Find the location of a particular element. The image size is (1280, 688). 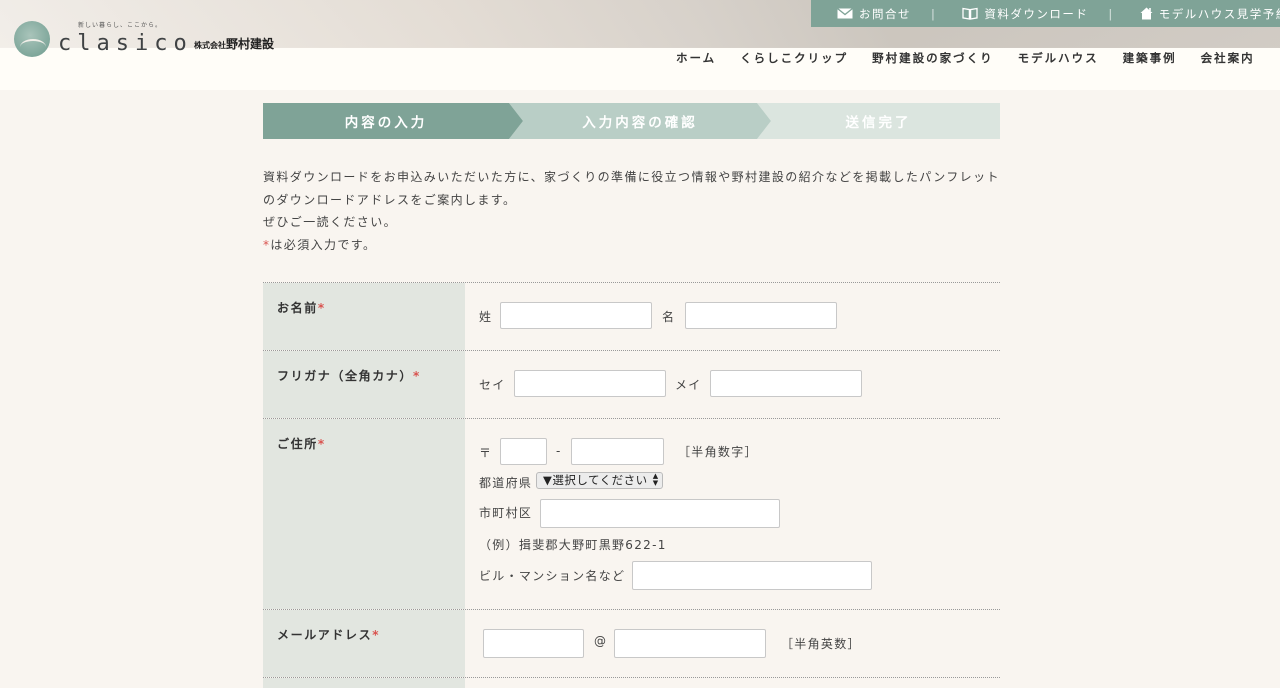

contact-link: お問合せ is located at coordinates (861, 14).